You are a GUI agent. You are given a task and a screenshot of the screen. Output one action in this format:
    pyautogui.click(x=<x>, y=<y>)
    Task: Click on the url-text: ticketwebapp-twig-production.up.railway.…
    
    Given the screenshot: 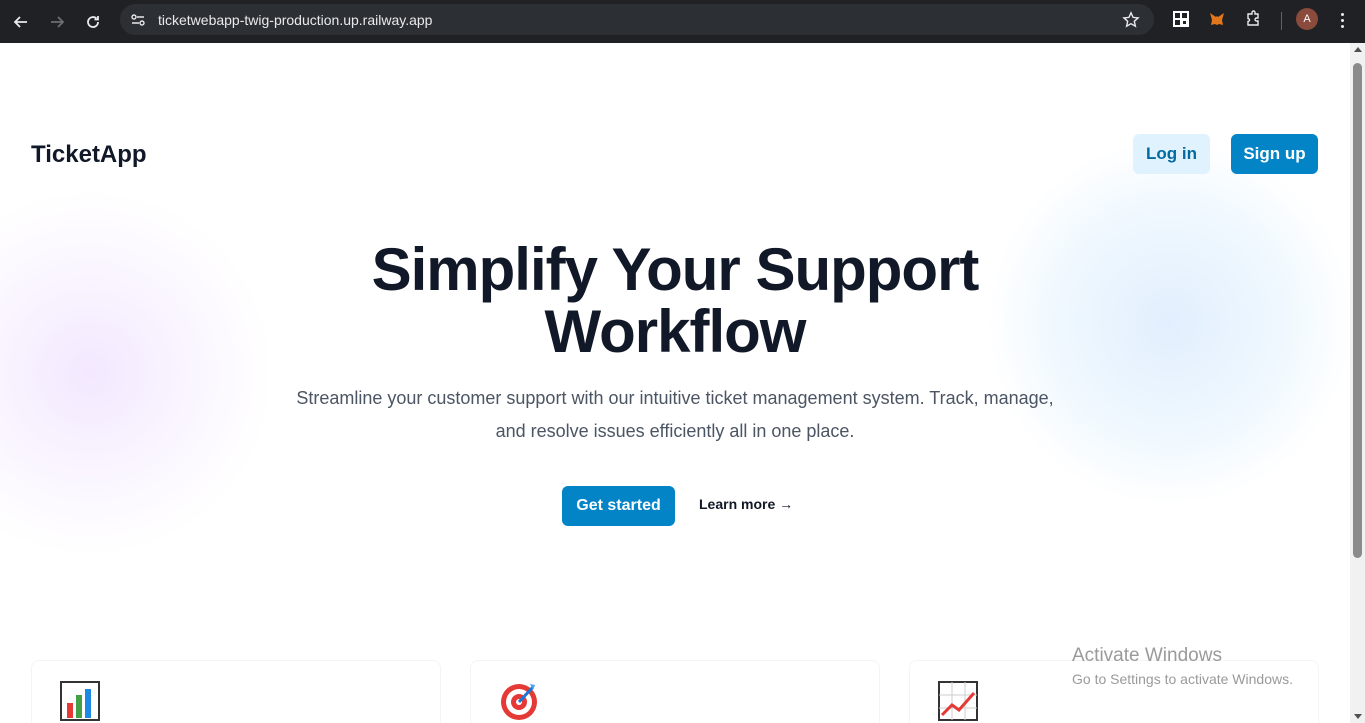 What is the action you would take?
    pyautogui.click(x=295, y=20)
    